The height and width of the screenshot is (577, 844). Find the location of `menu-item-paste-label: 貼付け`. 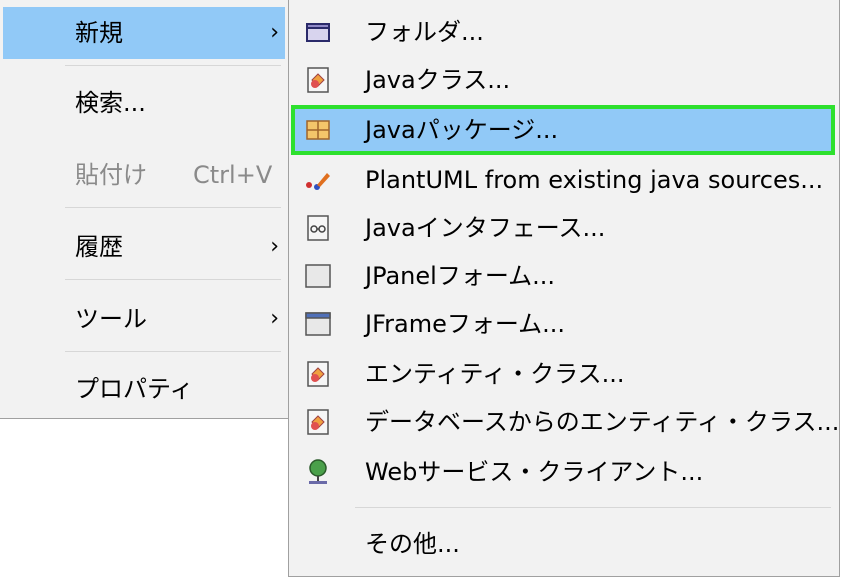

menu-item-paste-label: 貼付け is located at coordinates (111, 175).